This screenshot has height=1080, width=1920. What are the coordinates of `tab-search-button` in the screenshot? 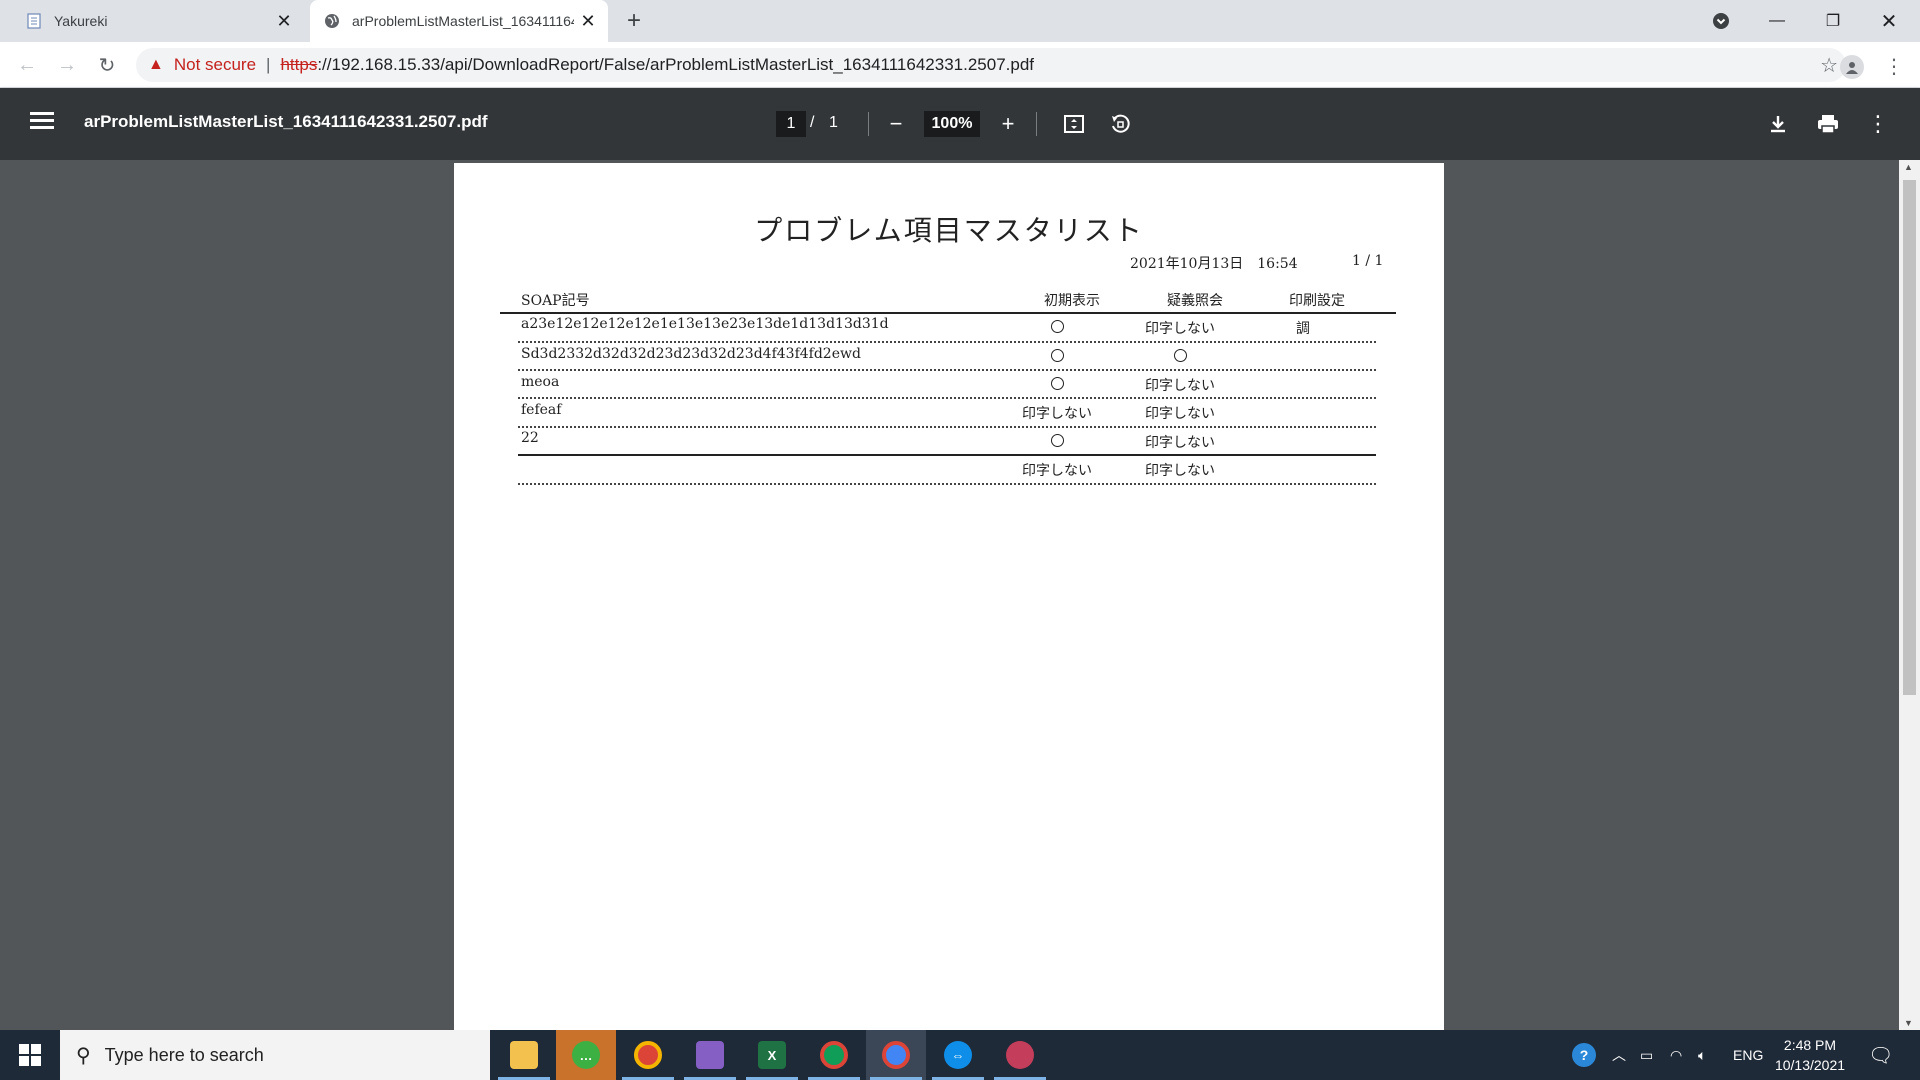 It's located at (1721, 21).